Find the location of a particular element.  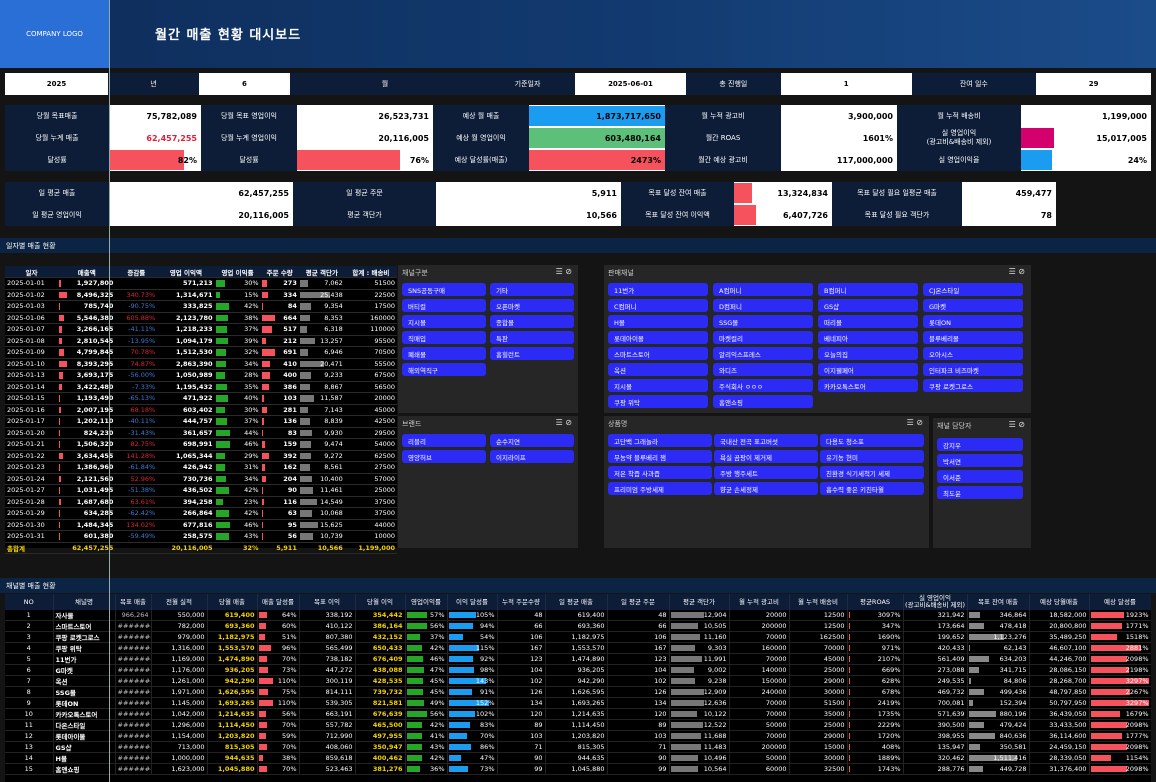

slicer-item: 흡수력 좋은 키친타월 is located at coordinates (872, 488).